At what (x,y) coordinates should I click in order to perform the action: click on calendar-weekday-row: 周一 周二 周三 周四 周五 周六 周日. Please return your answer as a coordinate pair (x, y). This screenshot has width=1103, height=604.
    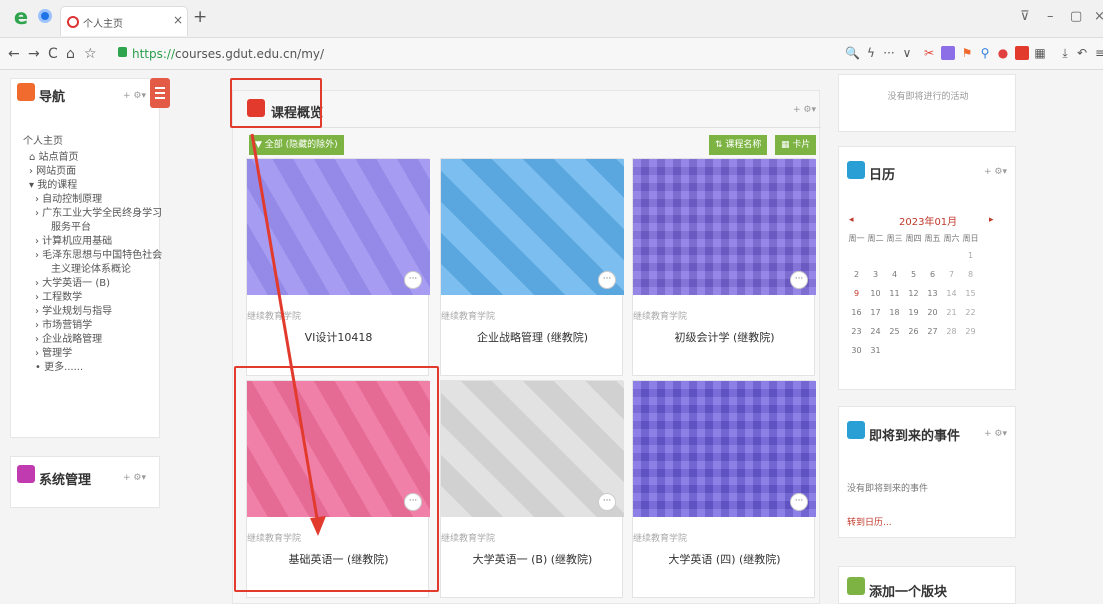
    Looking at the image, I should click on (927, 238).